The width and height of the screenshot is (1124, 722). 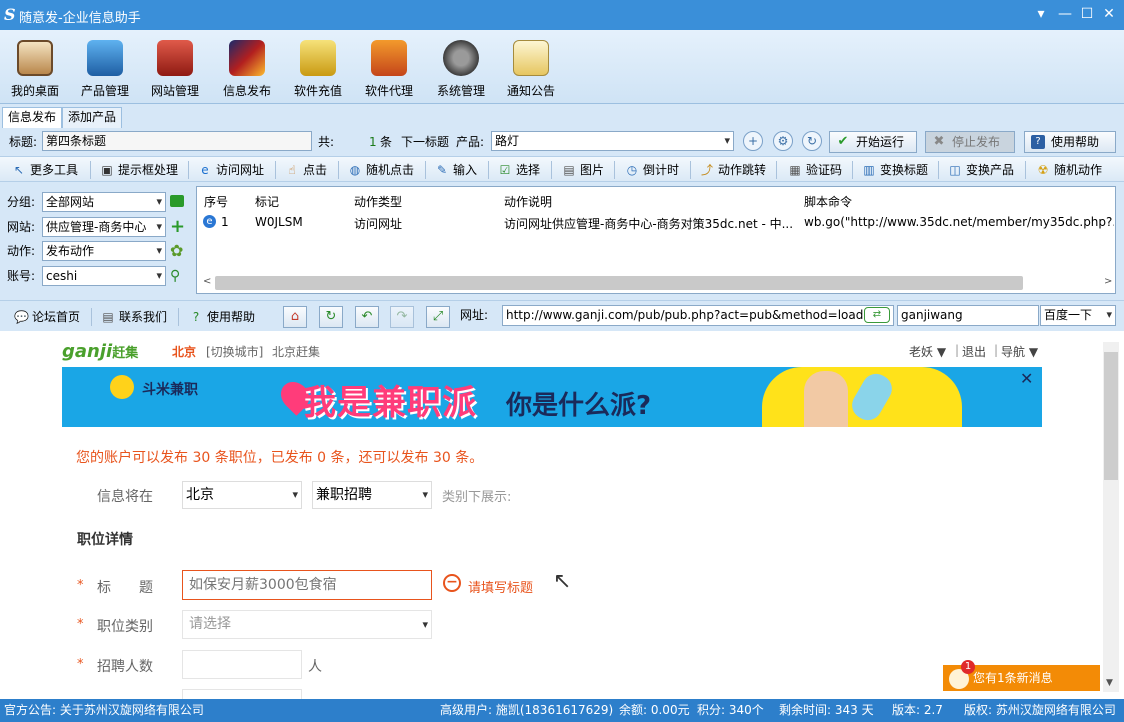 What do you see at coordinates (970, 142) in the screenshot?
I see `stop-publish-button: ✖ 停止发布` at bounding box center [970, 142].